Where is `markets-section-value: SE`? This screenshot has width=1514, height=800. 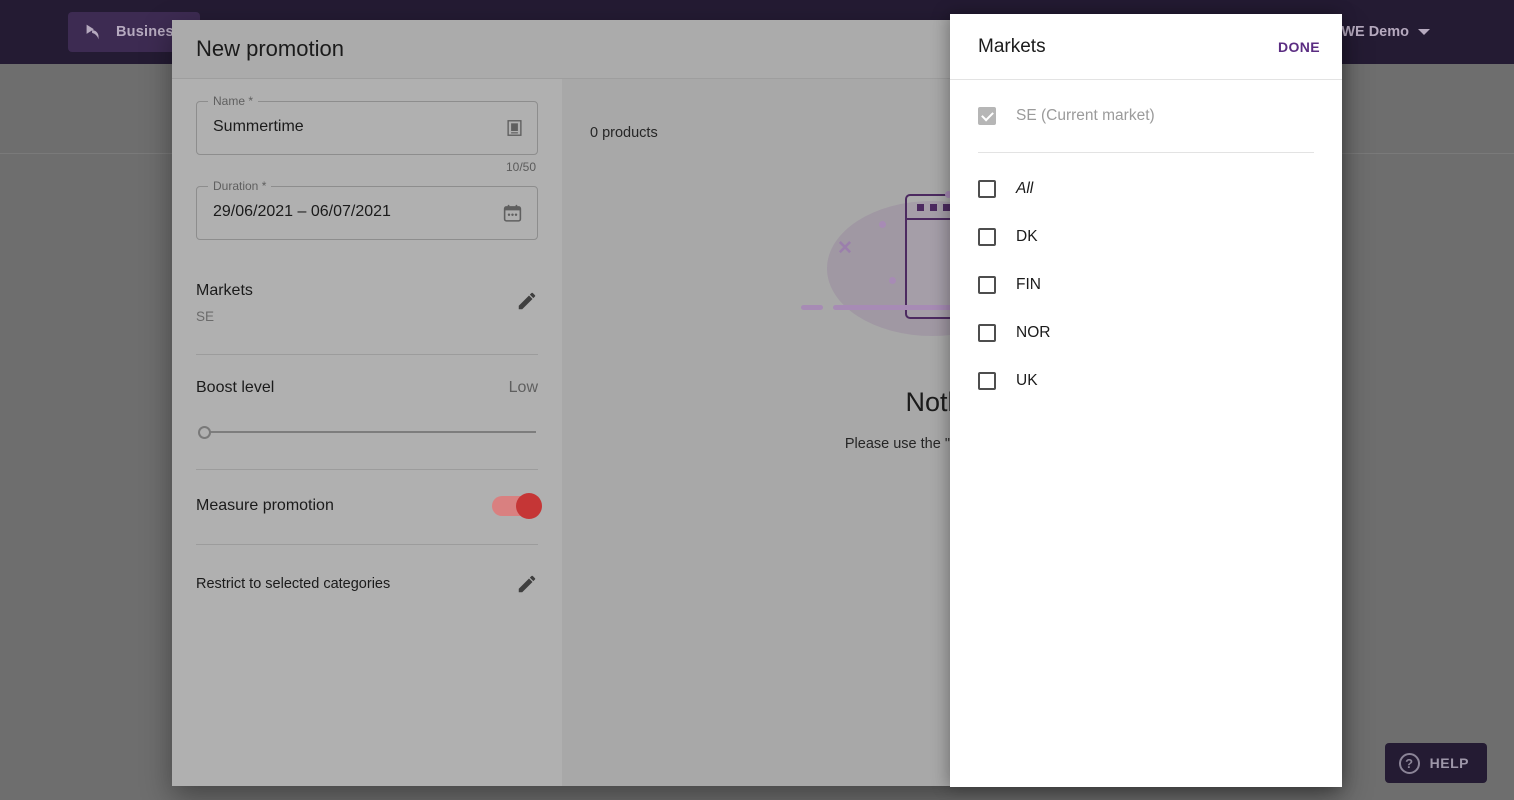
markets-section-value: SE is located at coordinates (205, 316).